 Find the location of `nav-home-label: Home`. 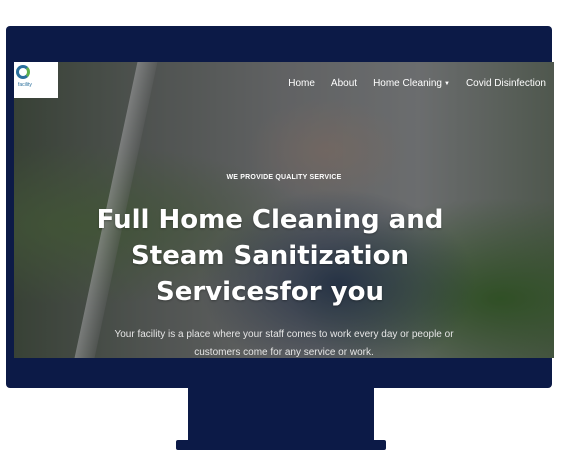

nav-home-label: Home is located at coordinates (301, 83).